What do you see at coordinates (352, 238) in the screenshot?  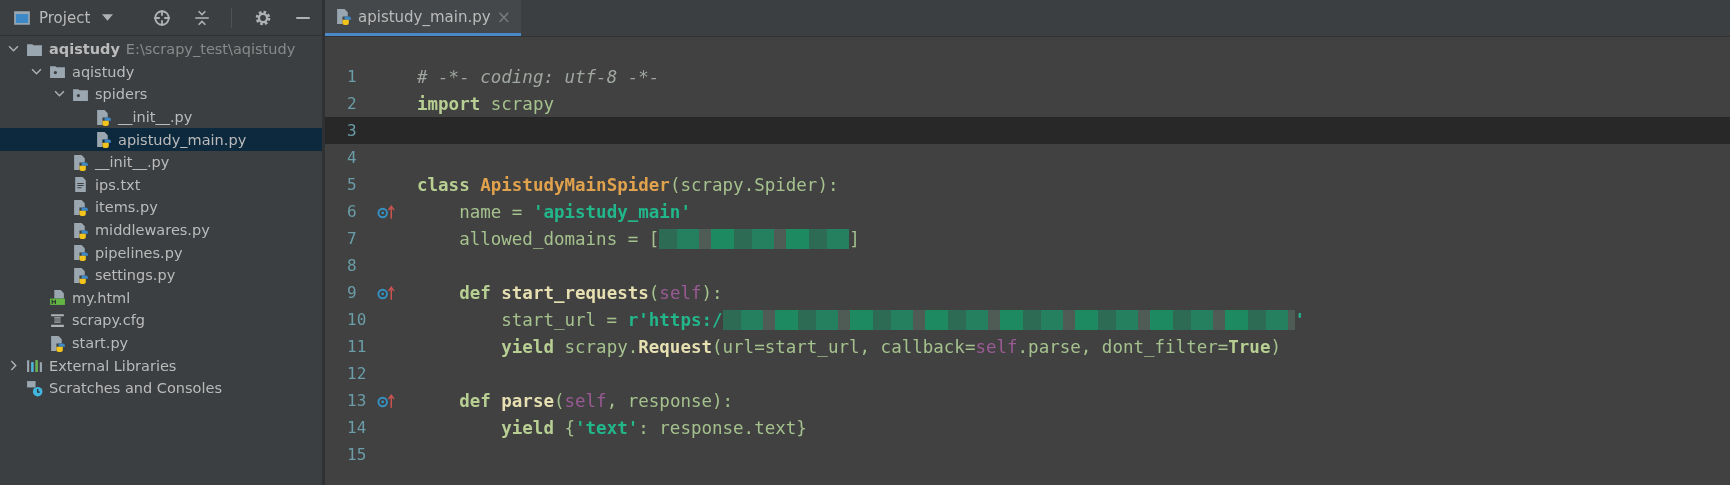 I see `line-number: 7` at bounding box center [352, 238].